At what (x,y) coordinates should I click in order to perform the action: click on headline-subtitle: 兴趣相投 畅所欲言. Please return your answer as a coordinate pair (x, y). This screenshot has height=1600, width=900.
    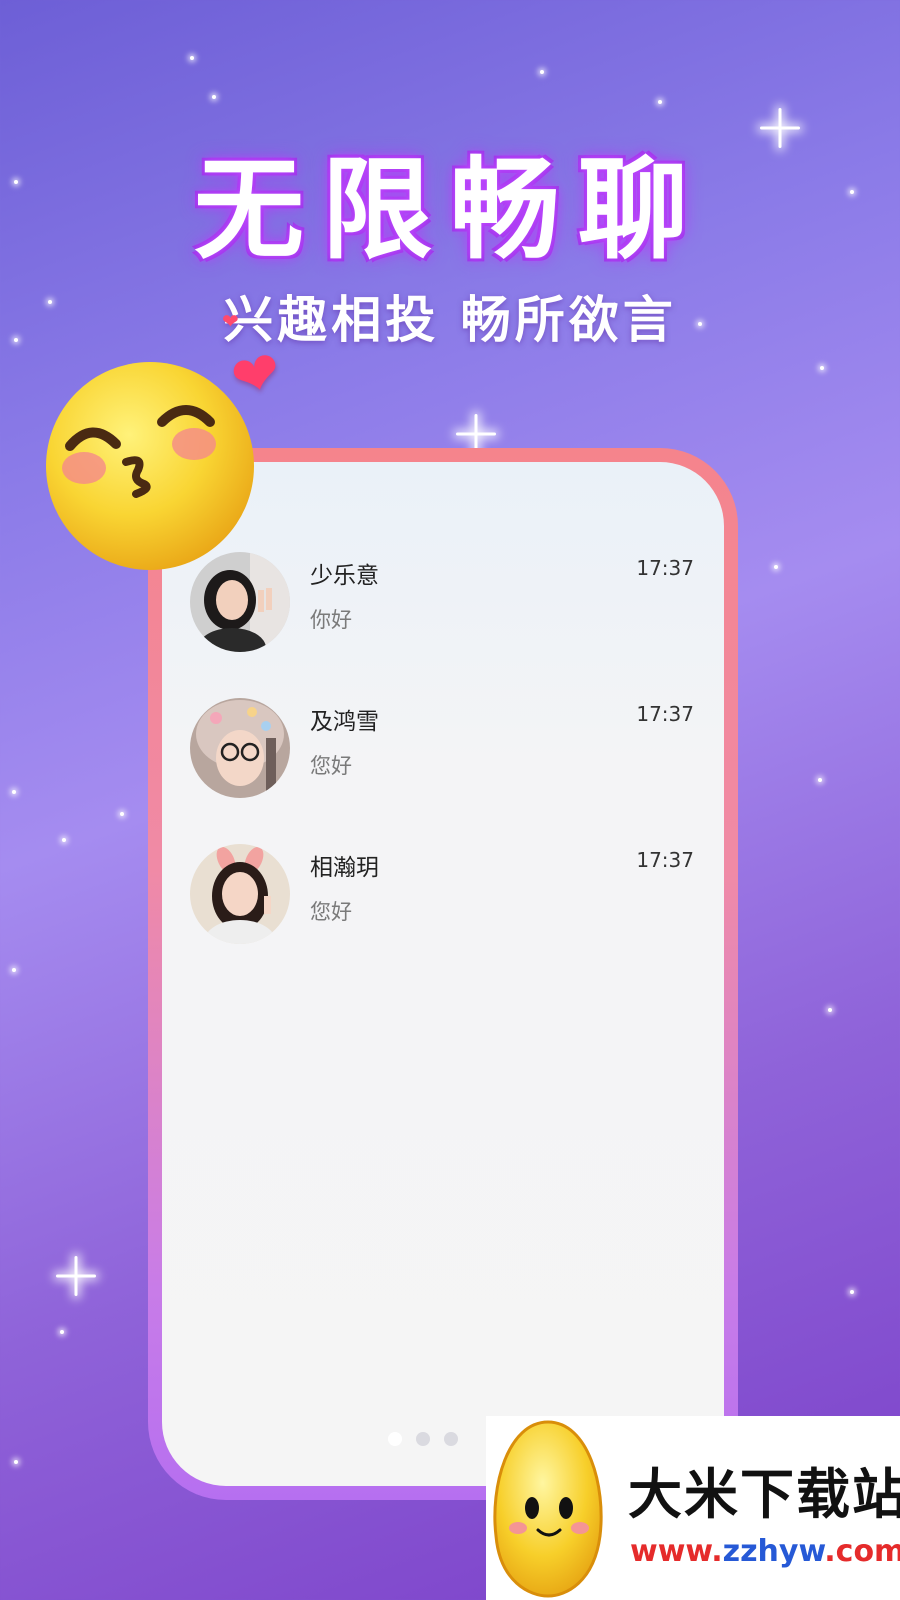
    Looking at the image, I should click on (450, 320).